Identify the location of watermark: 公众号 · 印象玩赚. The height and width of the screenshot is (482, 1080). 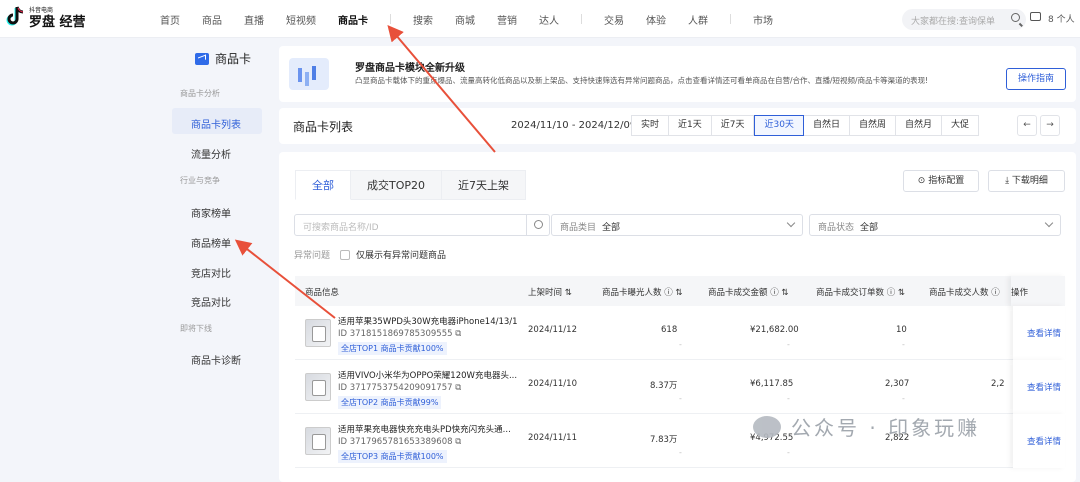
(866, 426).